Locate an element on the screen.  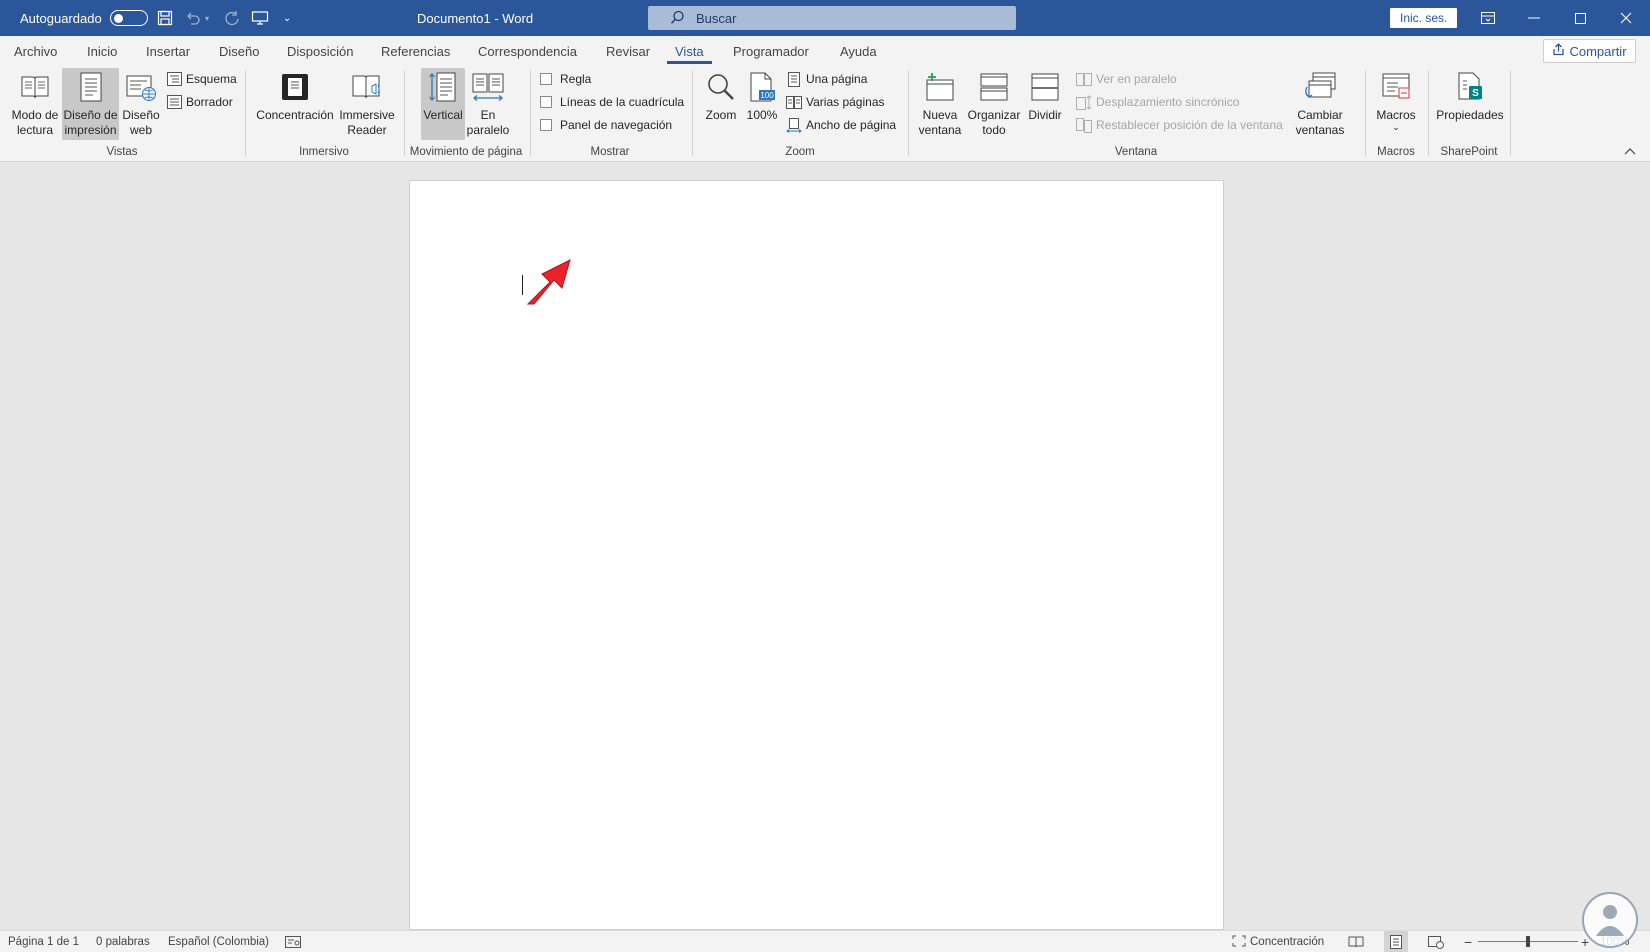
group-label-sharepoint: SharePoint is located at coordinates (1469, 152).